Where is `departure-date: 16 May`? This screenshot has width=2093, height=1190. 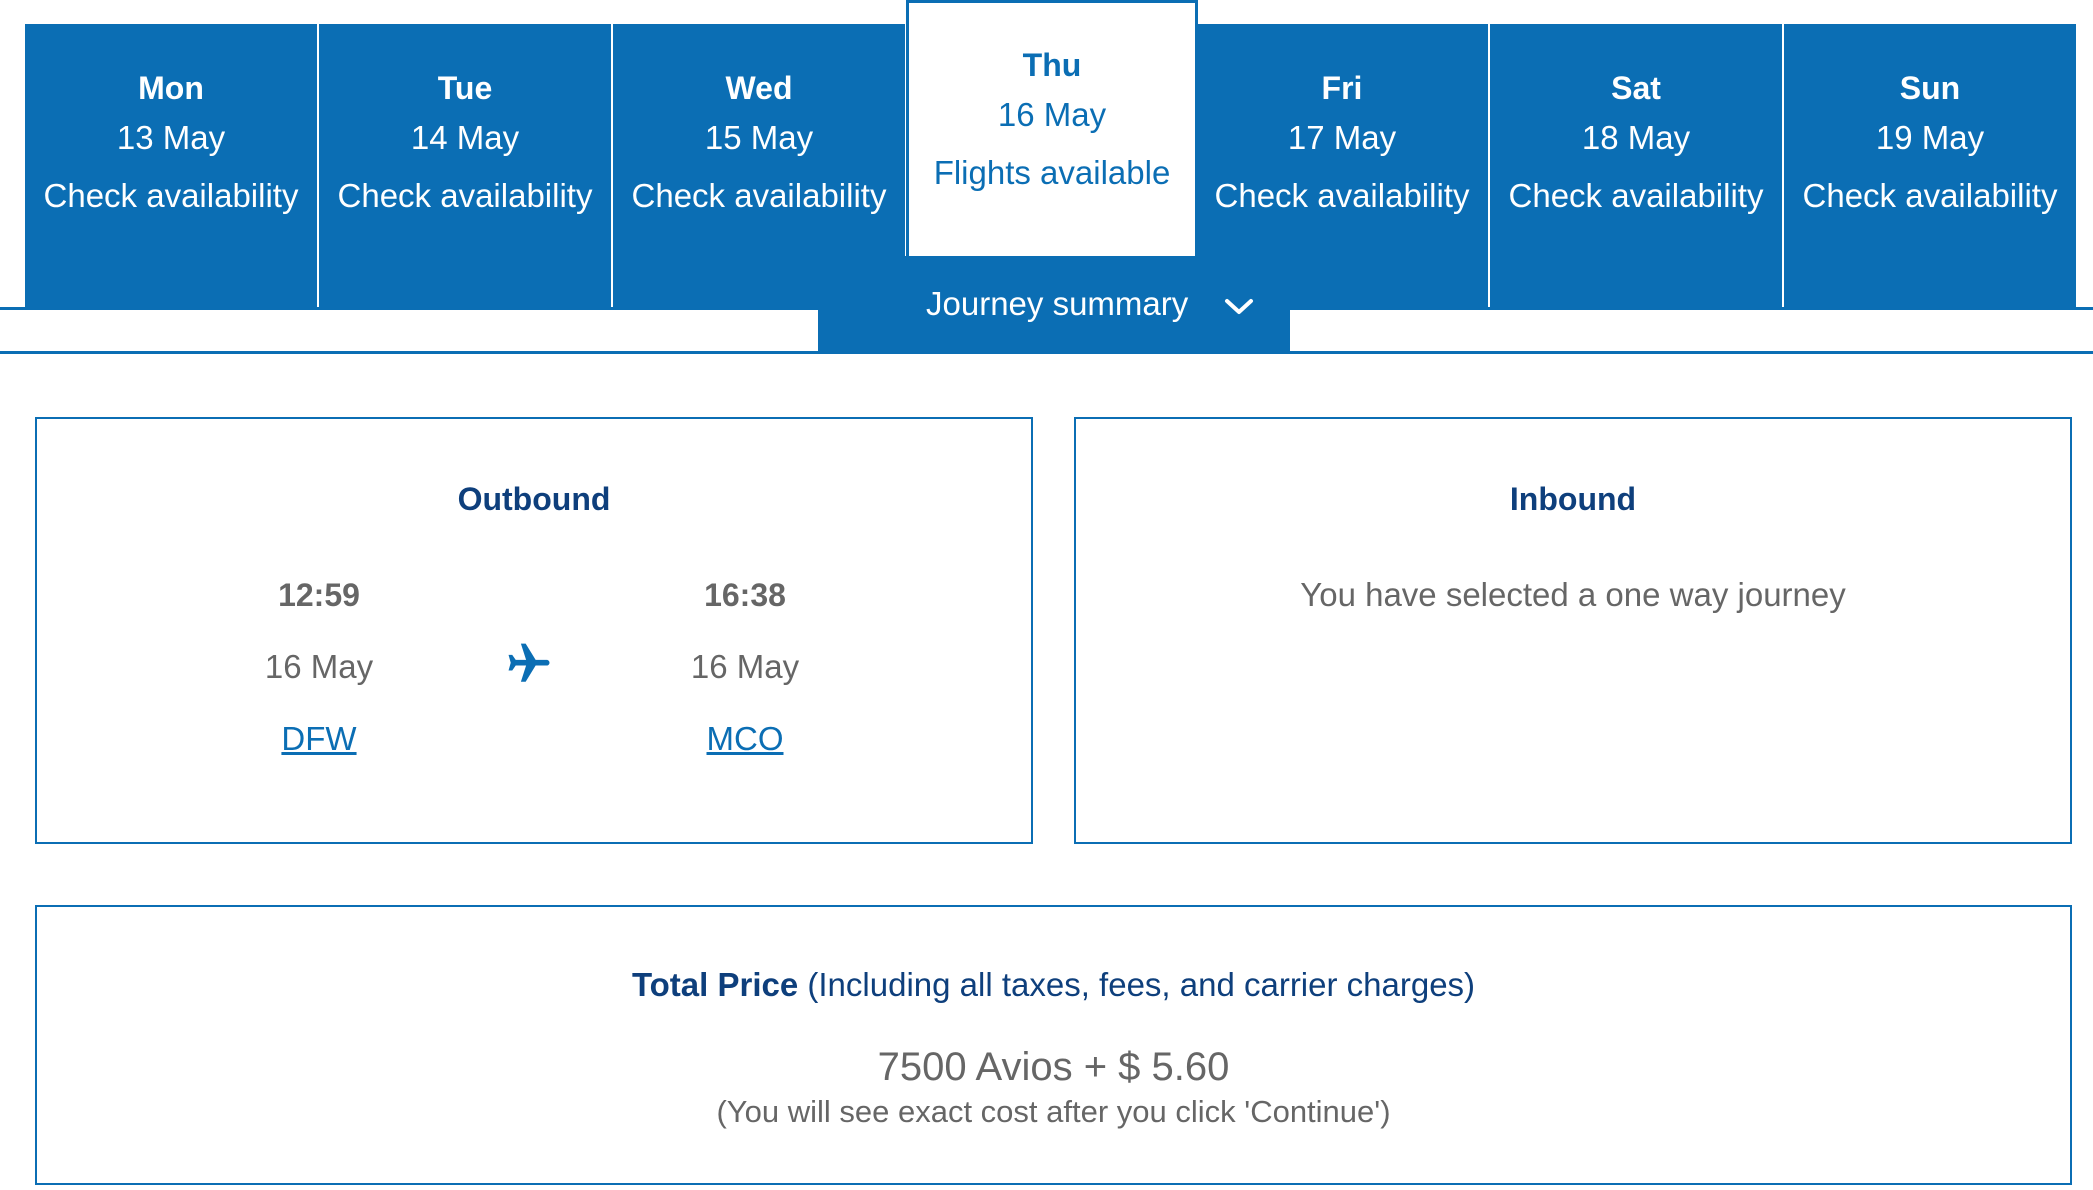
departure-date: 16 May is located at coordinates (319, 666).